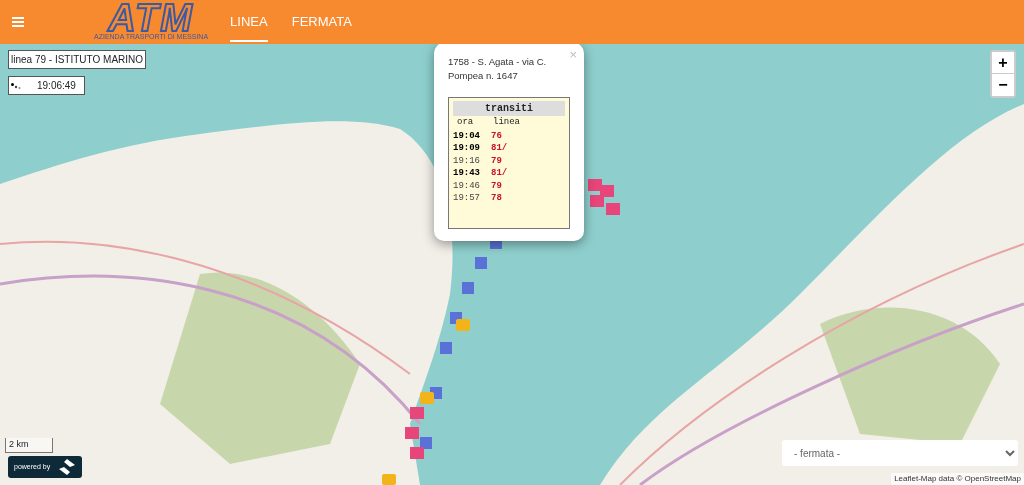 This screenshot has height=485, width=1024. What do you see at coordinates (941, 478) in the screenshot?
I see `attribution-text: -Map data ©` at bounding box center [941, 478].